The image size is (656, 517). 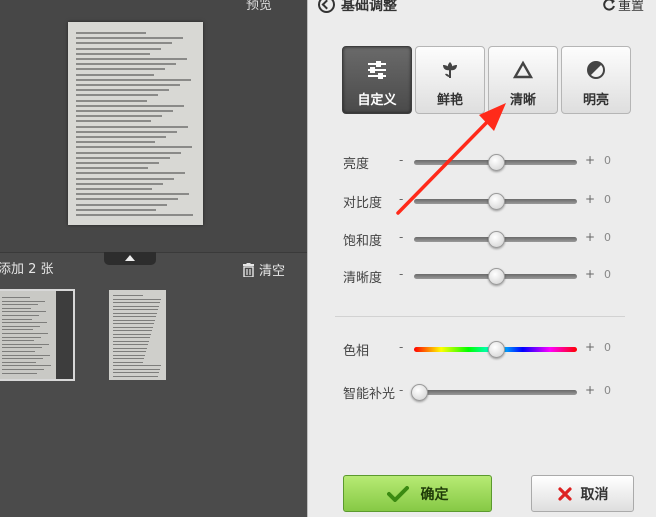 What do you see at coordinates (356, 351) in the screenshot?
I see `slider-label: 色相` at bounding box center [356, 351].